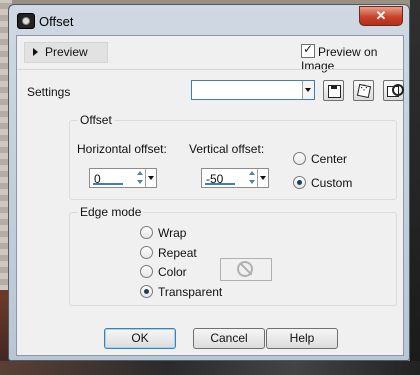 The height and width of the screenshot is (375, 420). What do you see at coordinates (415, 187) in the screenshot?
I see `background-strip-right` at bounding box center [415, 187].